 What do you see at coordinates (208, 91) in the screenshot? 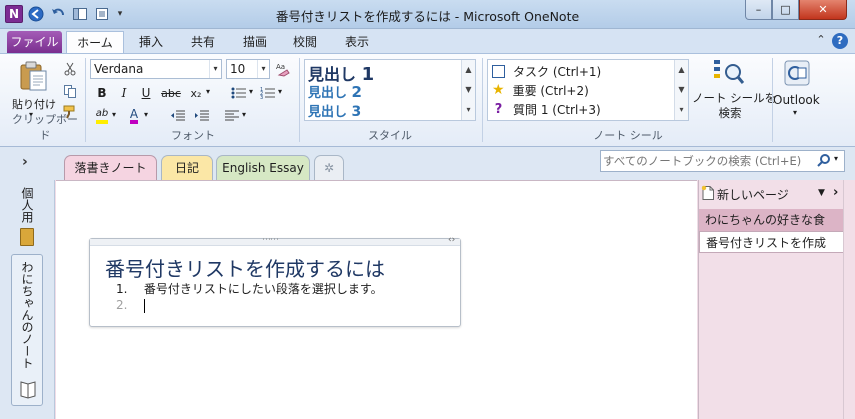
I see `subscript-dropdown-icon: ▾` at bounding box center [208, 91].